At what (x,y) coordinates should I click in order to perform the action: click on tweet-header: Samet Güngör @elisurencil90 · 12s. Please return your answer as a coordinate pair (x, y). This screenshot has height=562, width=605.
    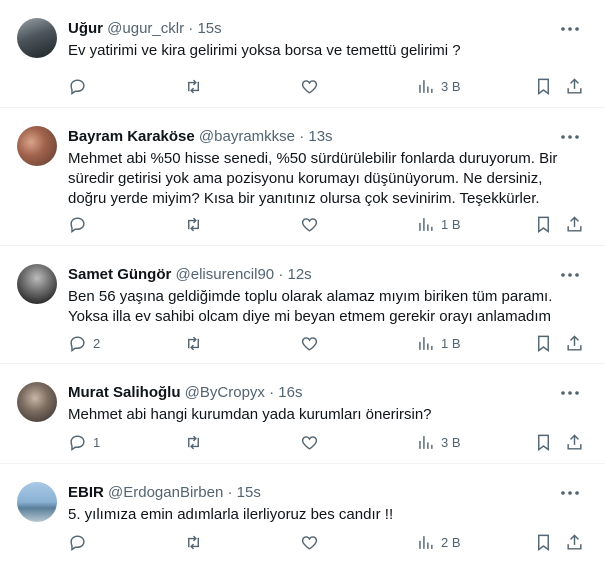
    Looking at the image, I should click on (190, 275).